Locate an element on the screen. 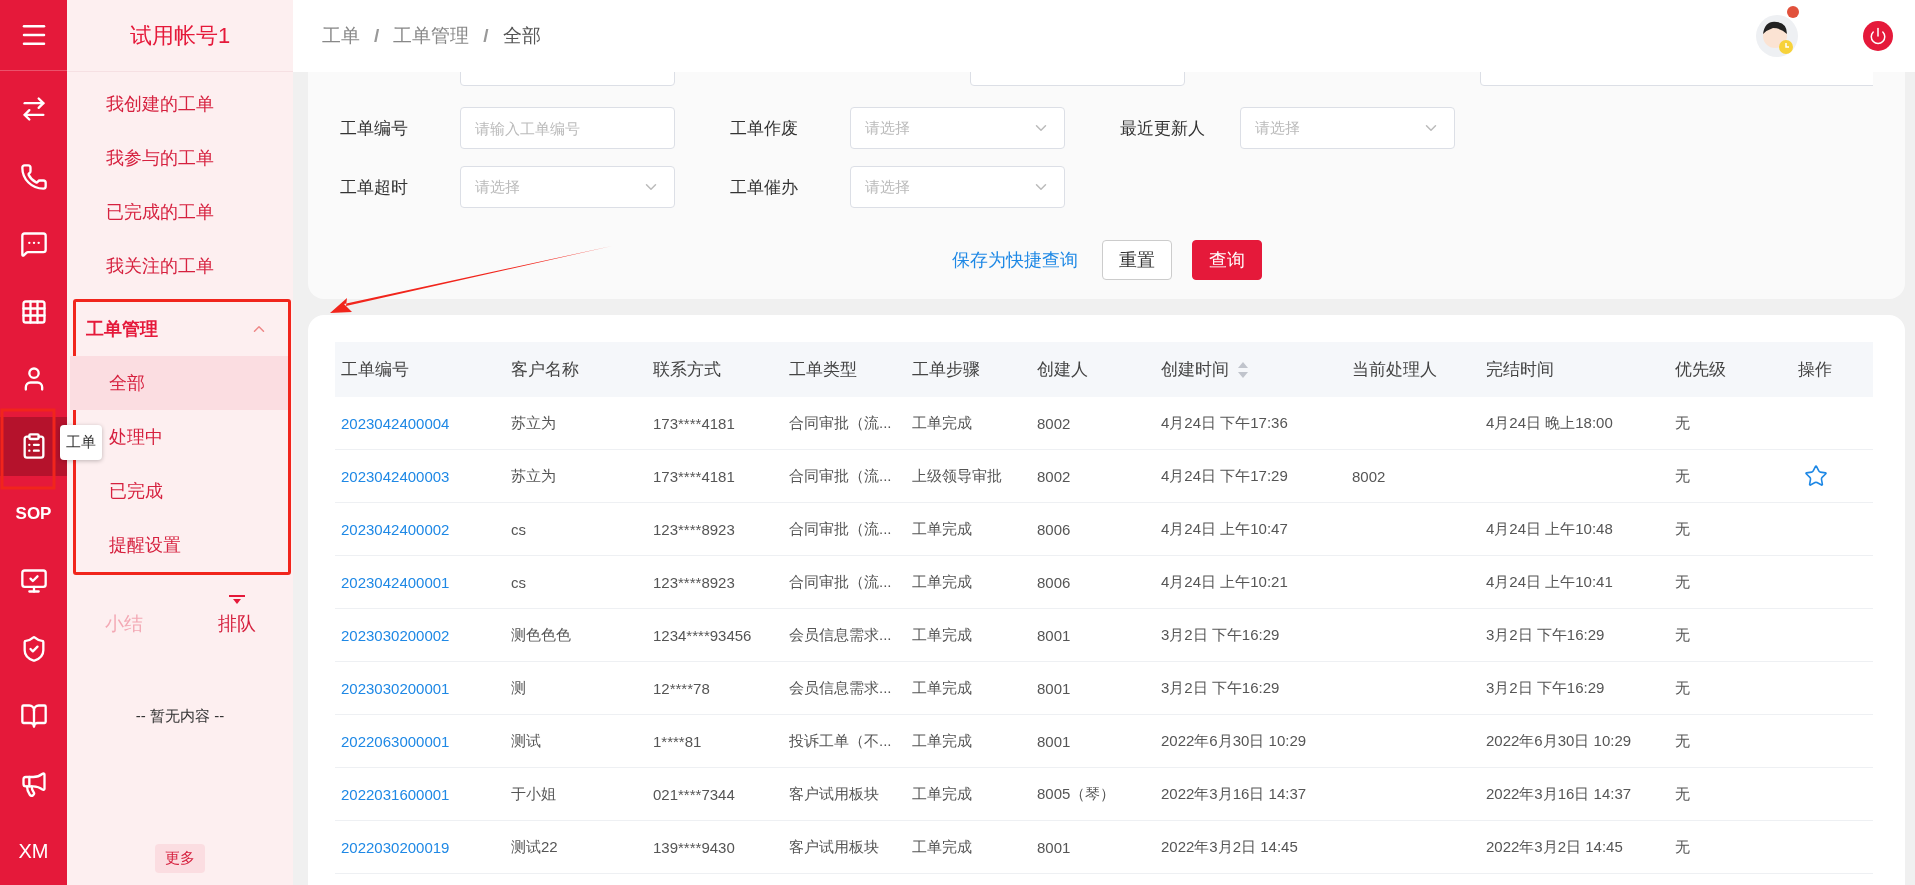 The height and width of the screenshot is (885, 1915). table-cell-text: 3月2日 下午16:29 is located at coordinates (1220, 635).